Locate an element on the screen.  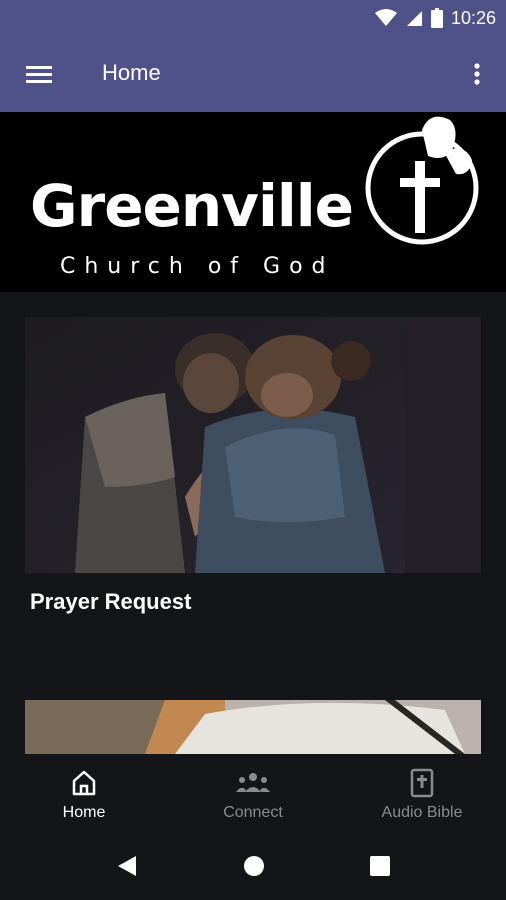
church-logo-icon is located at coordinates (422, 180).